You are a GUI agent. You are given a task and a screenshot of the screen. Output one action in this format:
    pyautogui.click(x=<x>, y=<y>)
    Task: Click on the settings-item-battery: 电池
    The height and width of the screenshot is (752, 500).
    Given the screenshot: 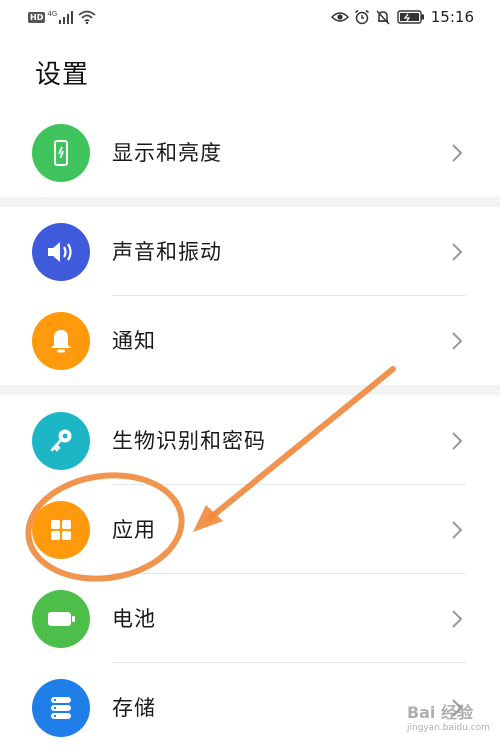 What is the action you would take?
    pyautogui.click(x=250, y=618)
    